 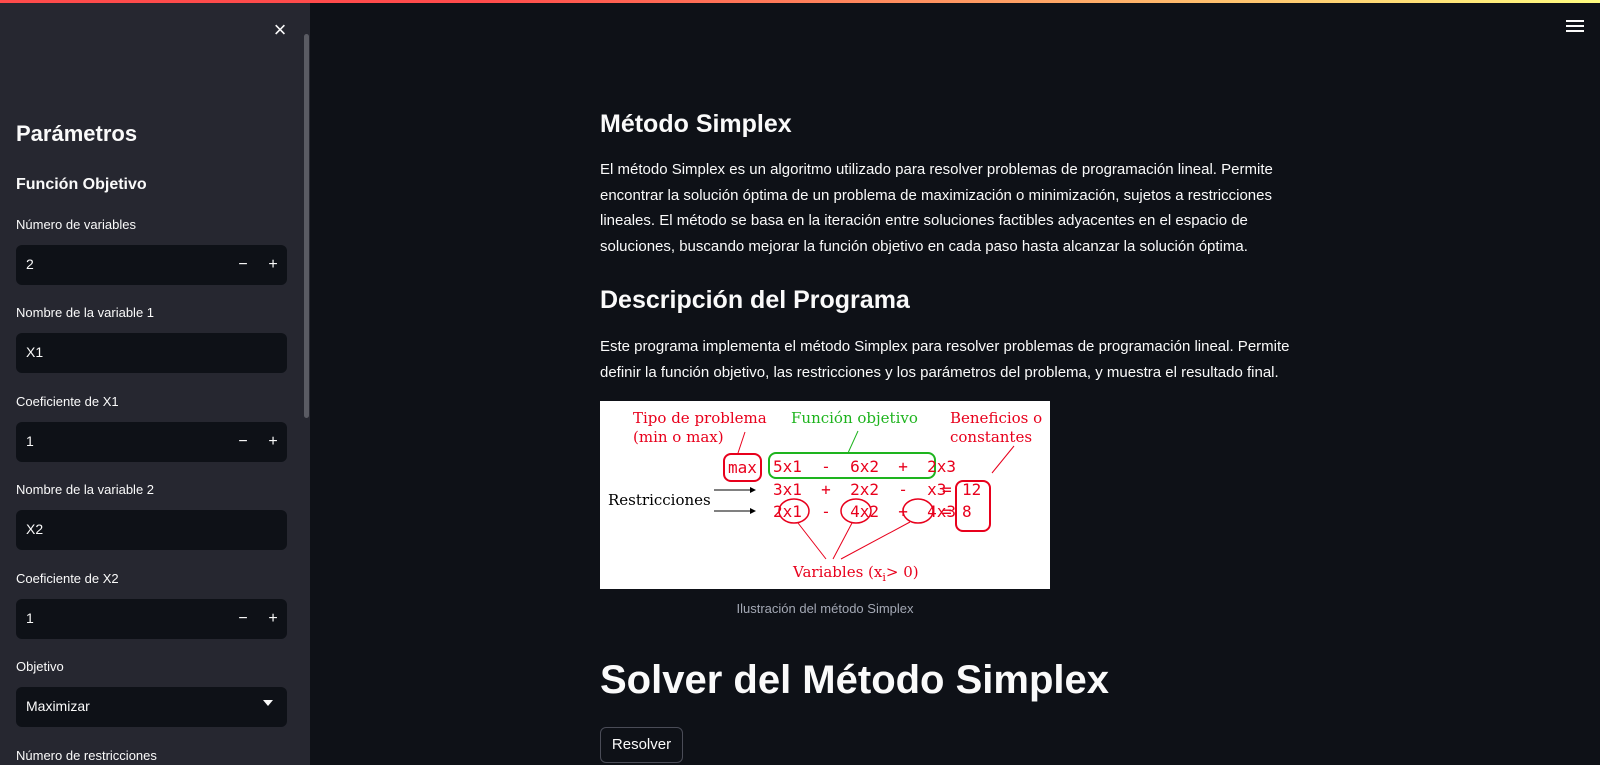 What do you see at coordinates (659, 500) in the screenshot?
I see `fig-label-restricciones: Restricciones` at bounding box center [659, 500].